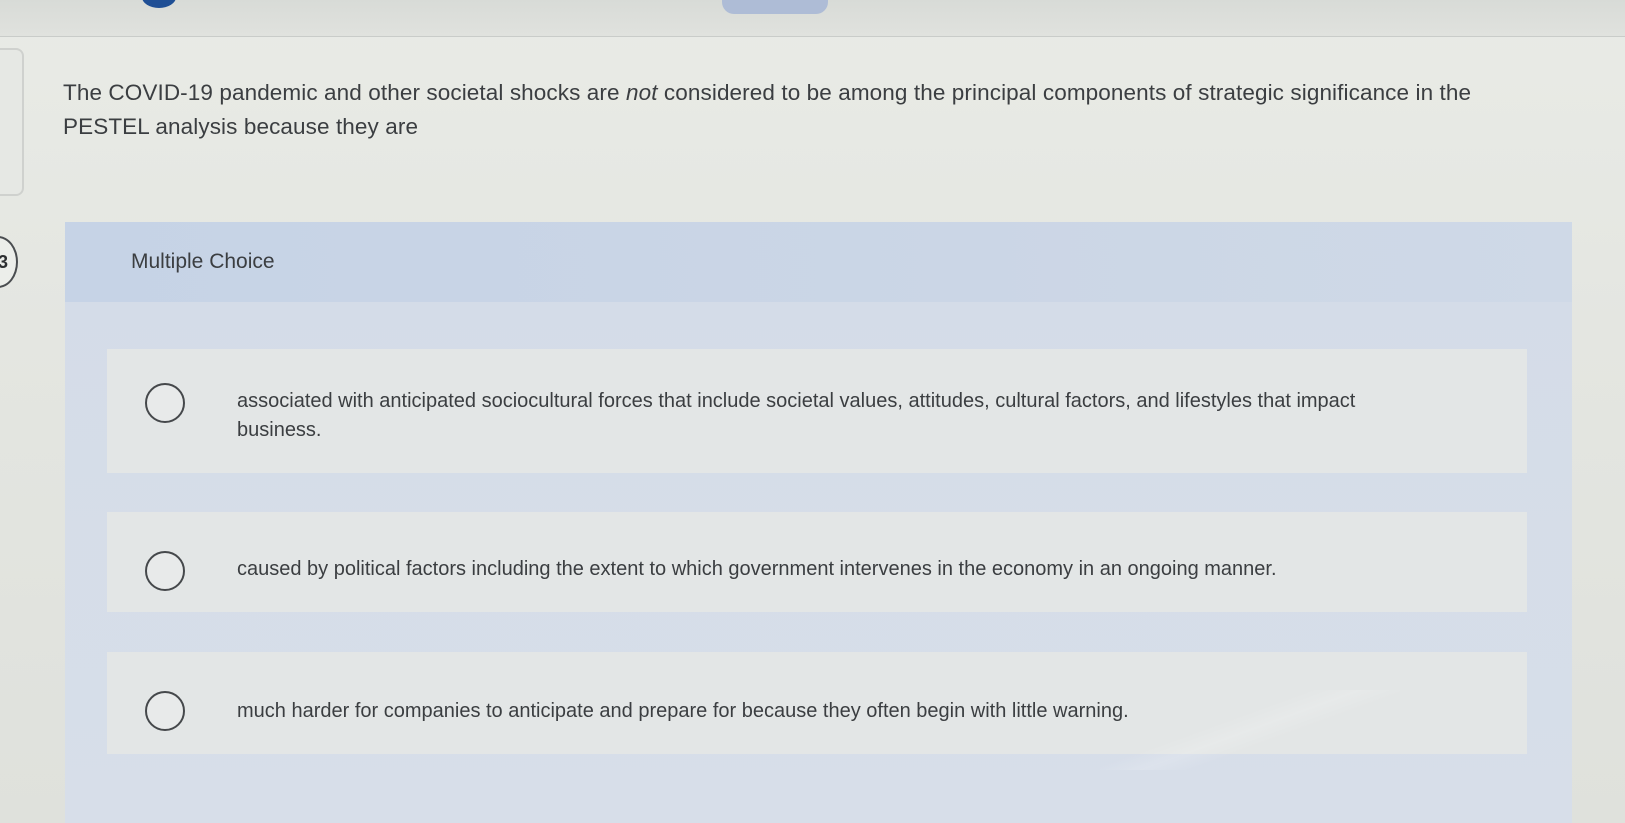 This screenshot has width=1625, height=823. Describe the element at coordinates (818, 262) in the screenshot. I see `multiple-choice-header: Multiple Choice` at that location.